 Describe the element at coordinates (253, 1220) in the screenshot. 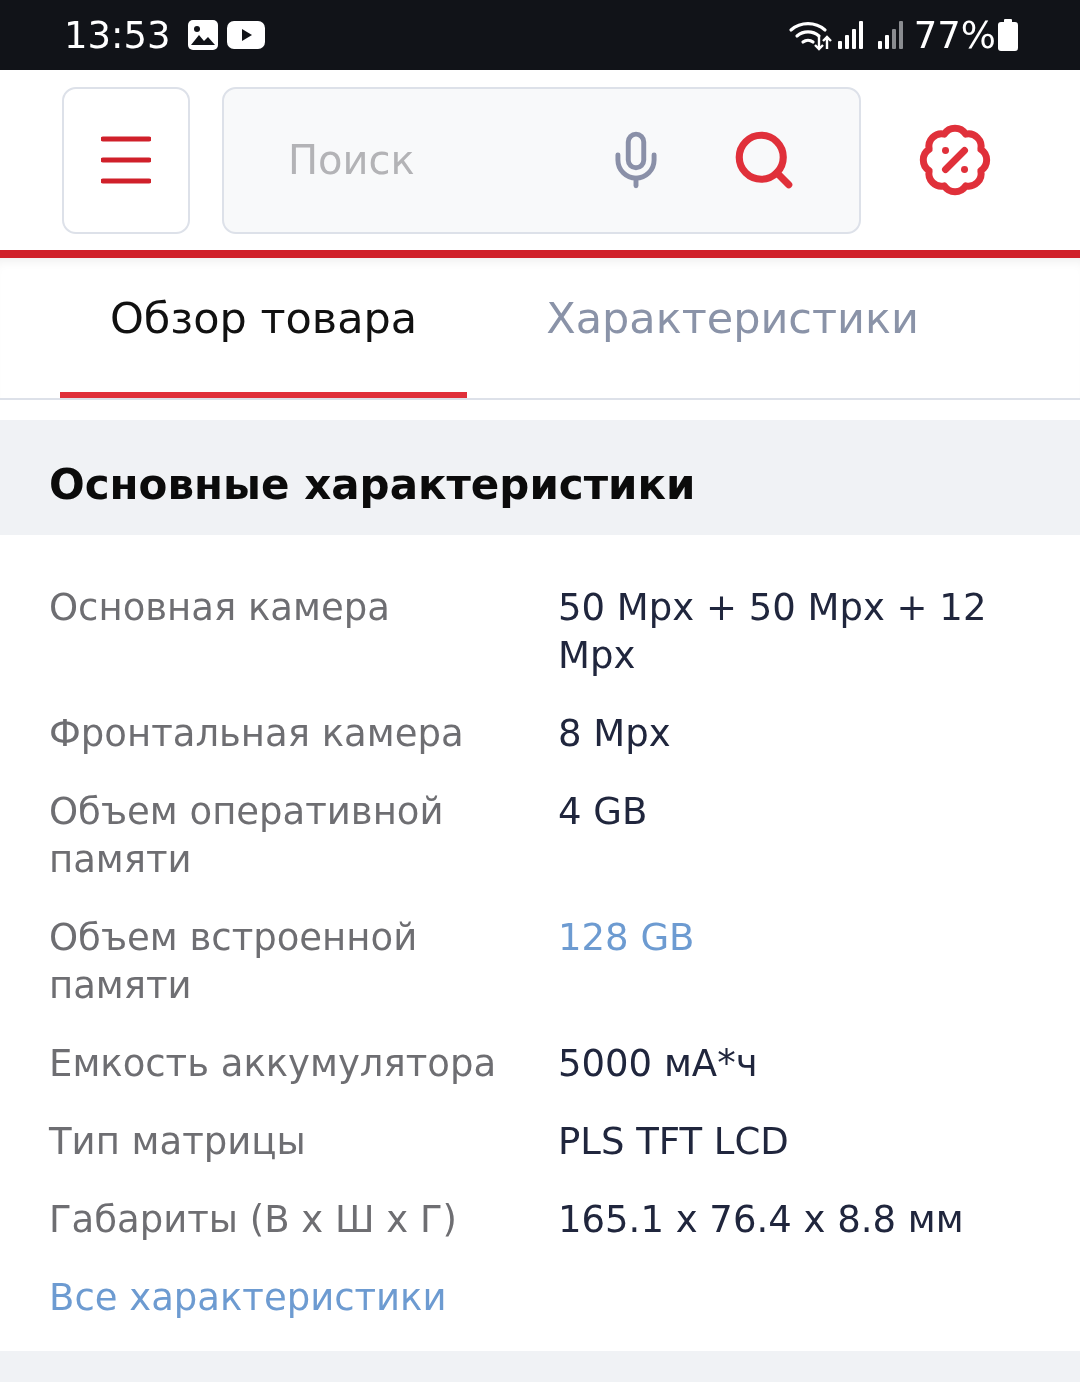

I see `spec-label: Габариты (В x Ш x Г)` at that location.